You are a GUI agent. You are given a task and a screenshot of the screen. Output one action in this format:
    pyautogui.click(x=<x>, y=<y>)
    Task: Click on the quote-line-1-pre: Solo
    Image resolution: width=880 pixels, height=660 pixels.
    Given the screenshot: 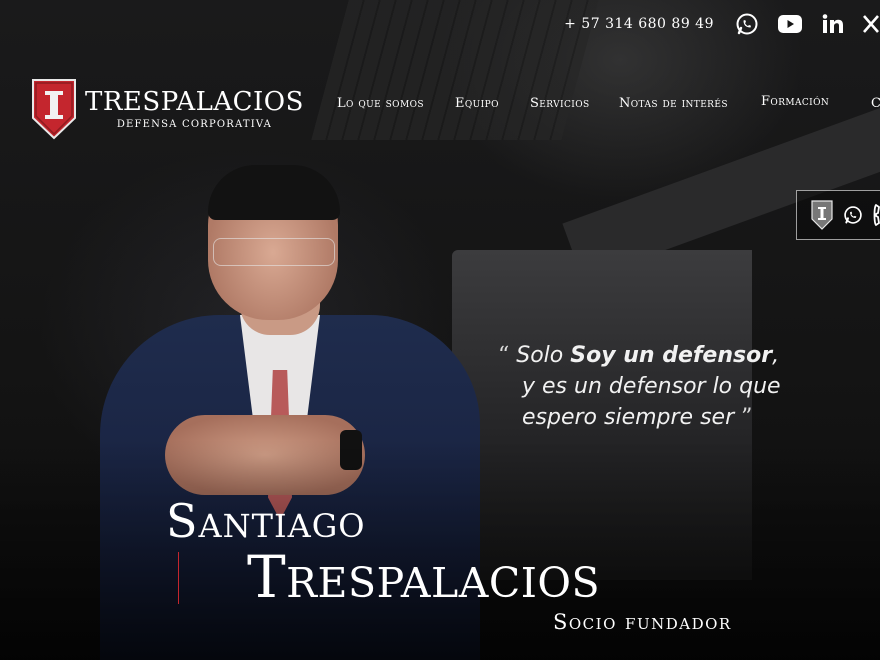 What is the action you would take?
    pyautogui.click(x=543, y=355)
    